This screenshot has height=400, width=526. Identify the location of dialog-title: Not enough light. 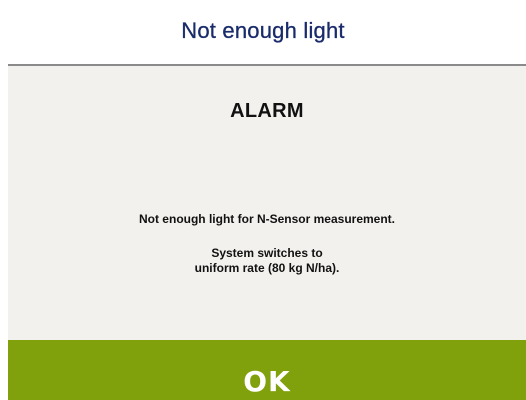
(263, 30).